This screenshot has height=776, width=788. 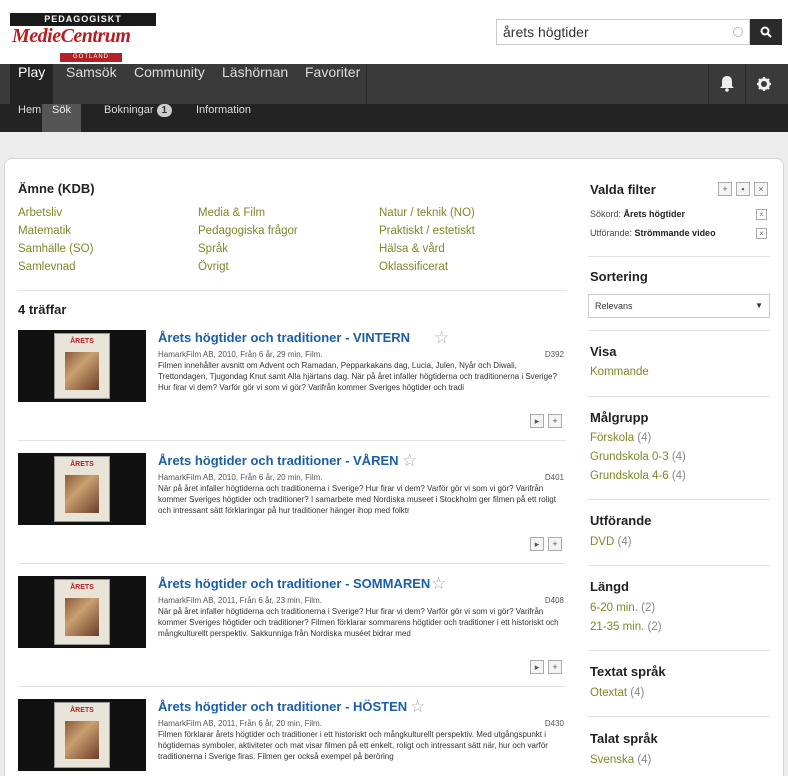 I want to click on clear-filters-icon: ×, so click(x=761, y=189).